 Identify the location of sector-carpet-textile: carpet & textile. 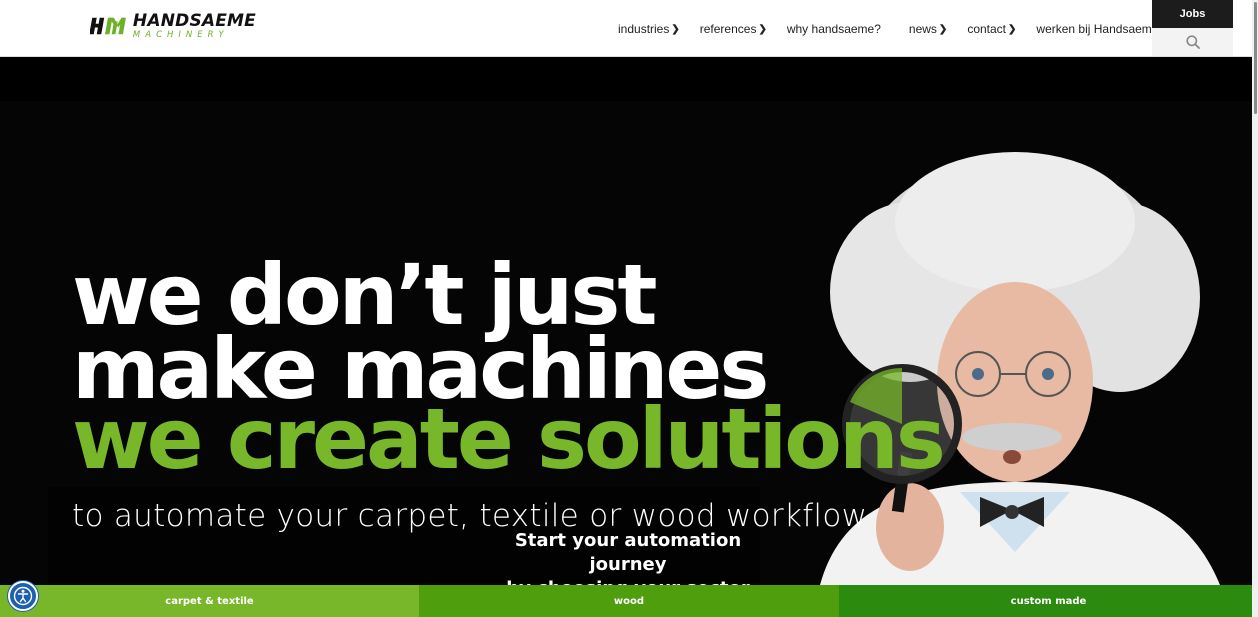
(209, 601).